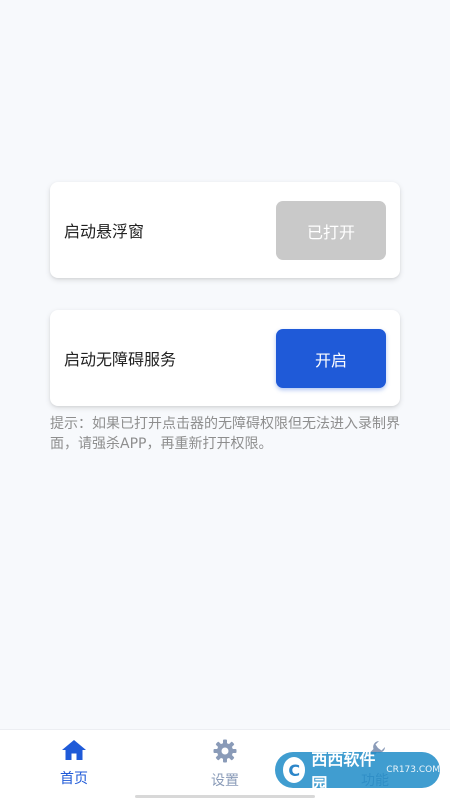  What do you see at coordinates (225, 781) in the screenshot?
I see `nav-settings-label: 设置` at bounding box center [225, 781].